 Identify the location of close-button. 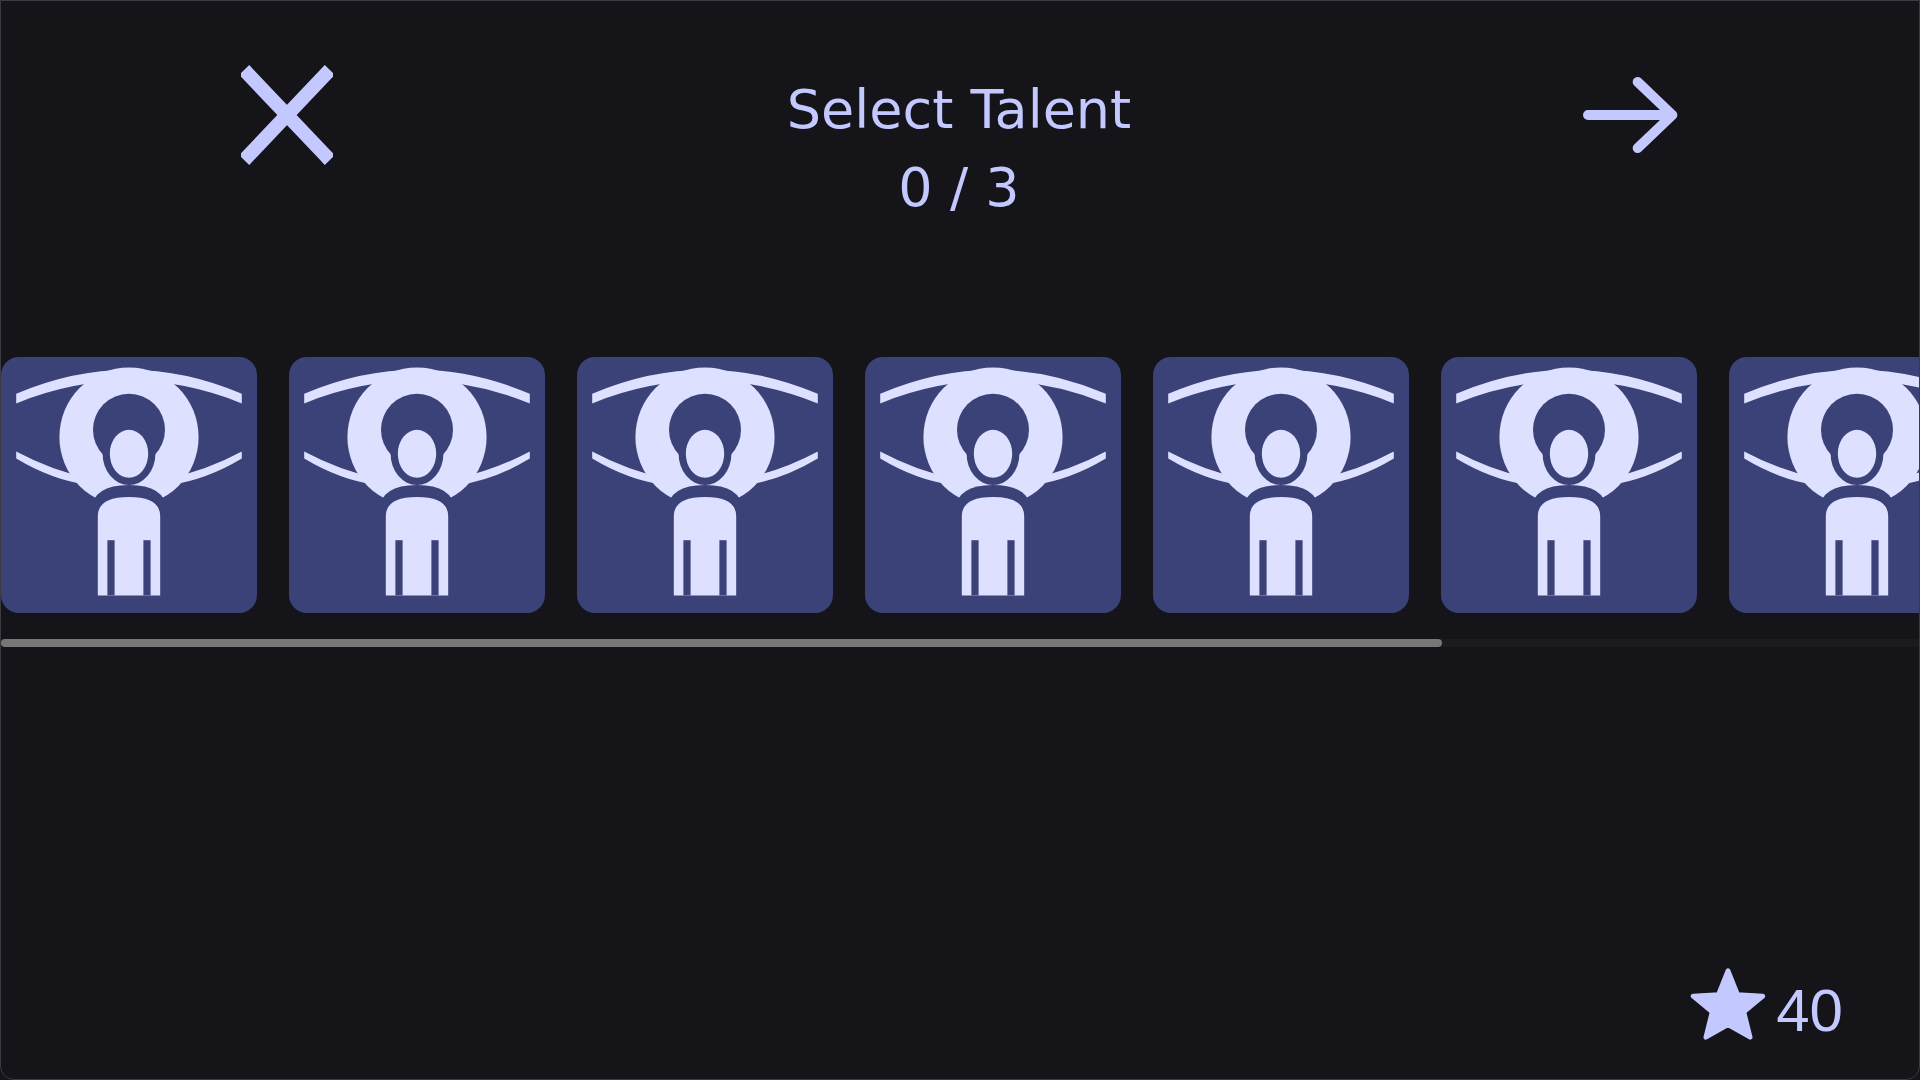
(287, 115).